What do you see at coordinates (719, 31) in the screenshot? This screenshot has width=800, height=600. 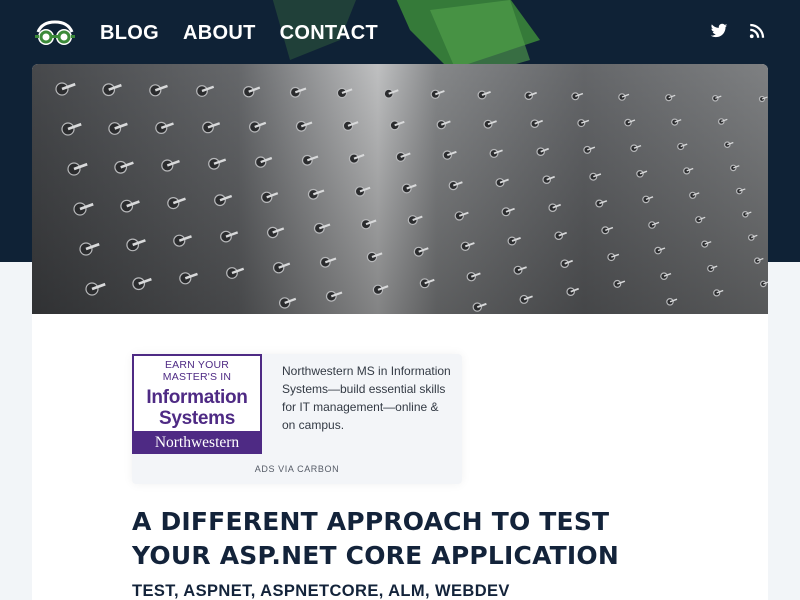 I see `twitter-icon` at bounding box center [719, 31].